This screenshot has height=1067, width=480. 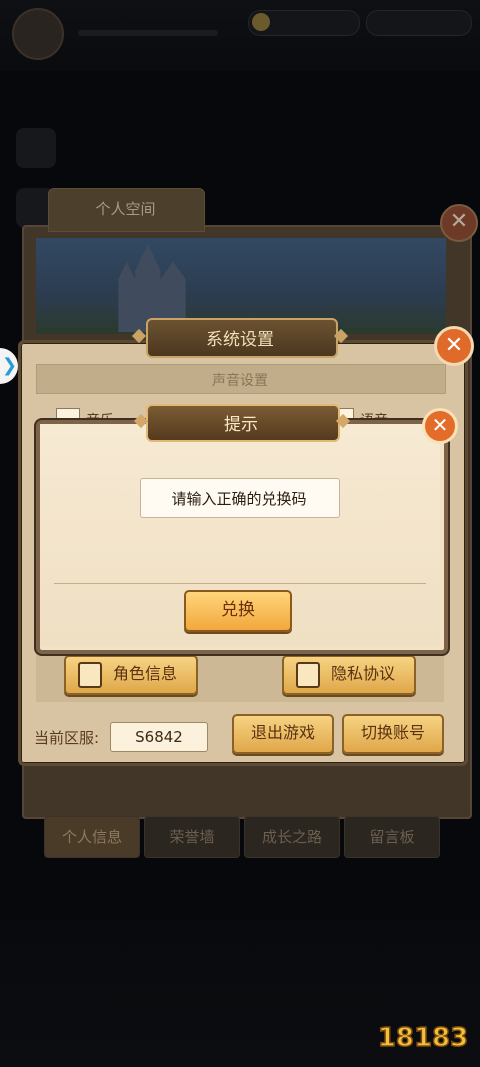 I want to click on tip-dialog-title: 提示, so click(x=241, y=425).